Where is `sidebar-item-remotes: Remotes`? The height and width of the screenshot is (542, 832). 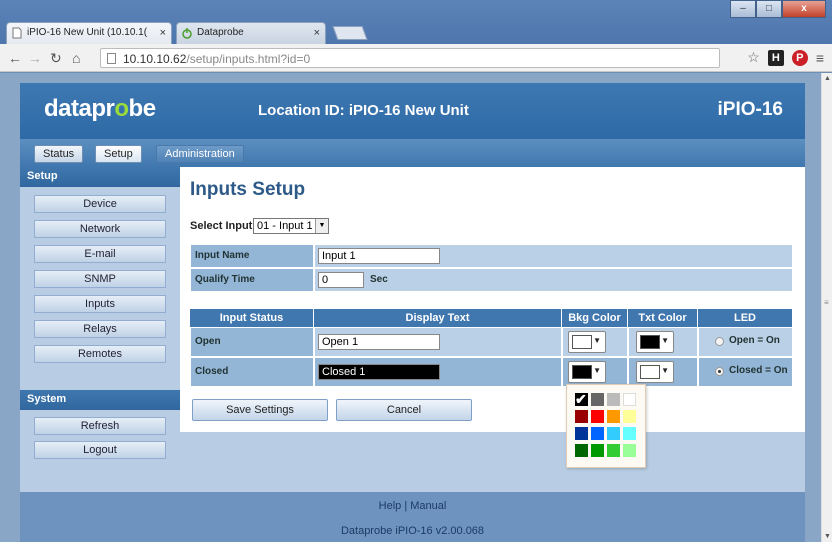 sidebar-item-remotes: Remotes is located at coordinates (100, 354).